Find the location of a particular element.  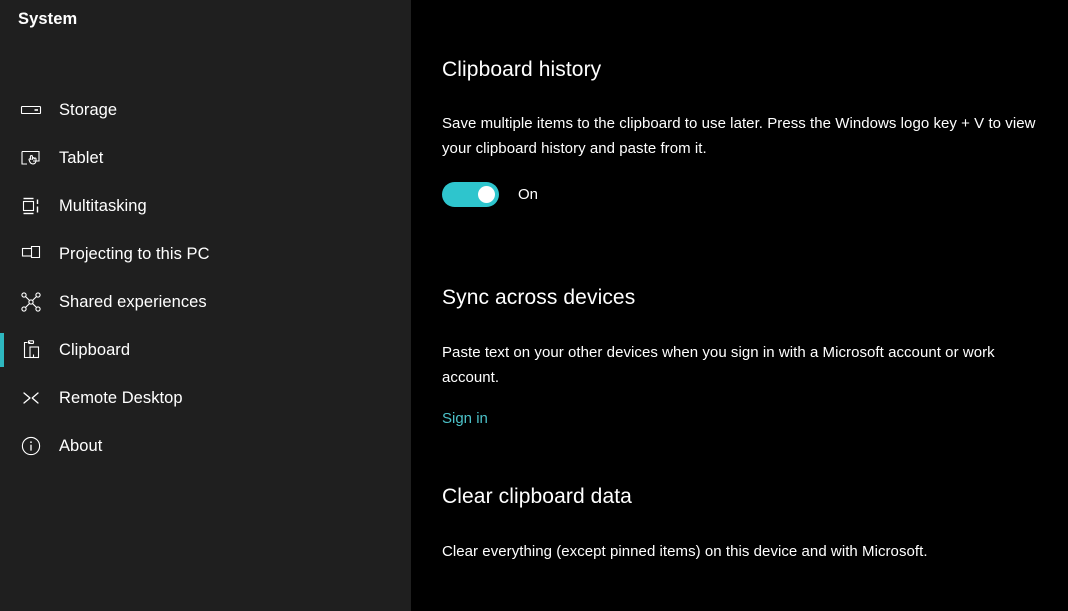

sidebar-item-label: Storage is located at coordinates (88, 110).